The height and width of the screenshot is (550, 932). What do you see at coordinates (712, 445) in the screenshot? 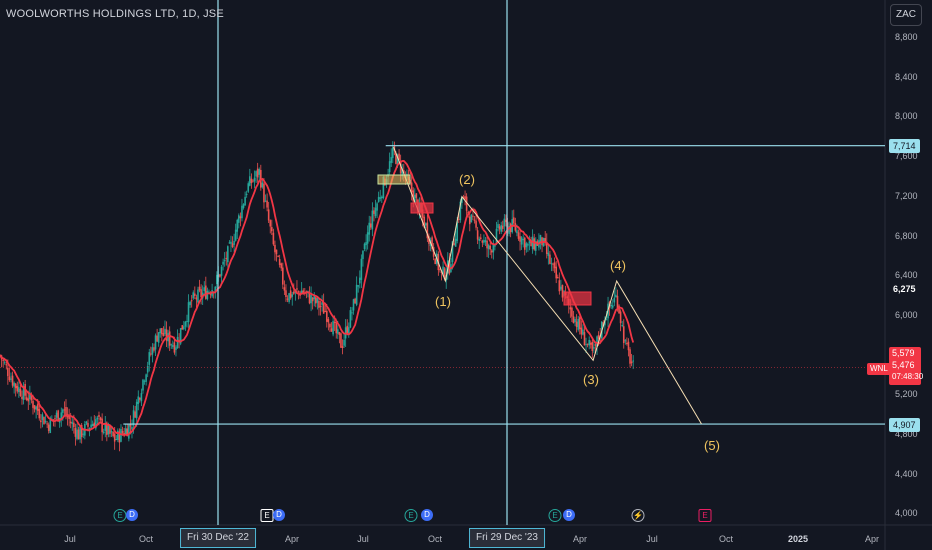
I see `wave-label-5: (5)` at bounding box center [712, 445].